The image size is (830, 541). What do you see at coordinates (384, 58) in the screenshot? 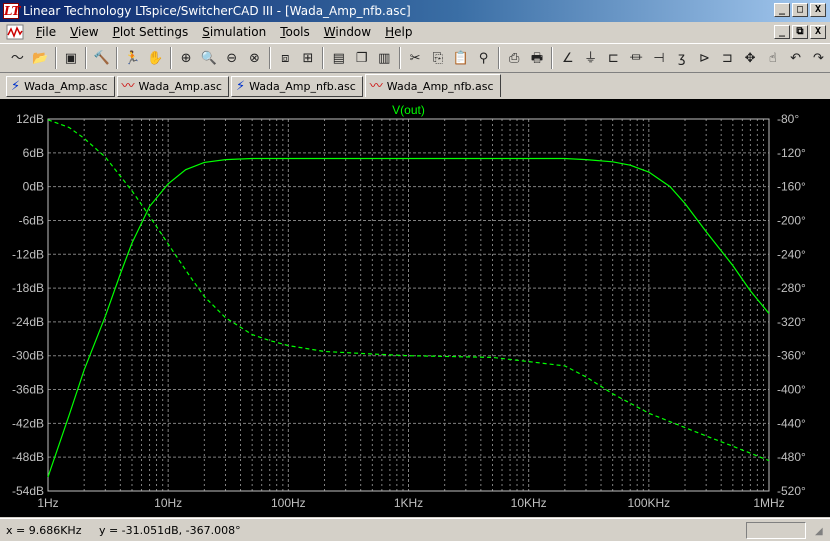
I see `tile-vertical-icon: ▥` at bounding box center [384, 58].